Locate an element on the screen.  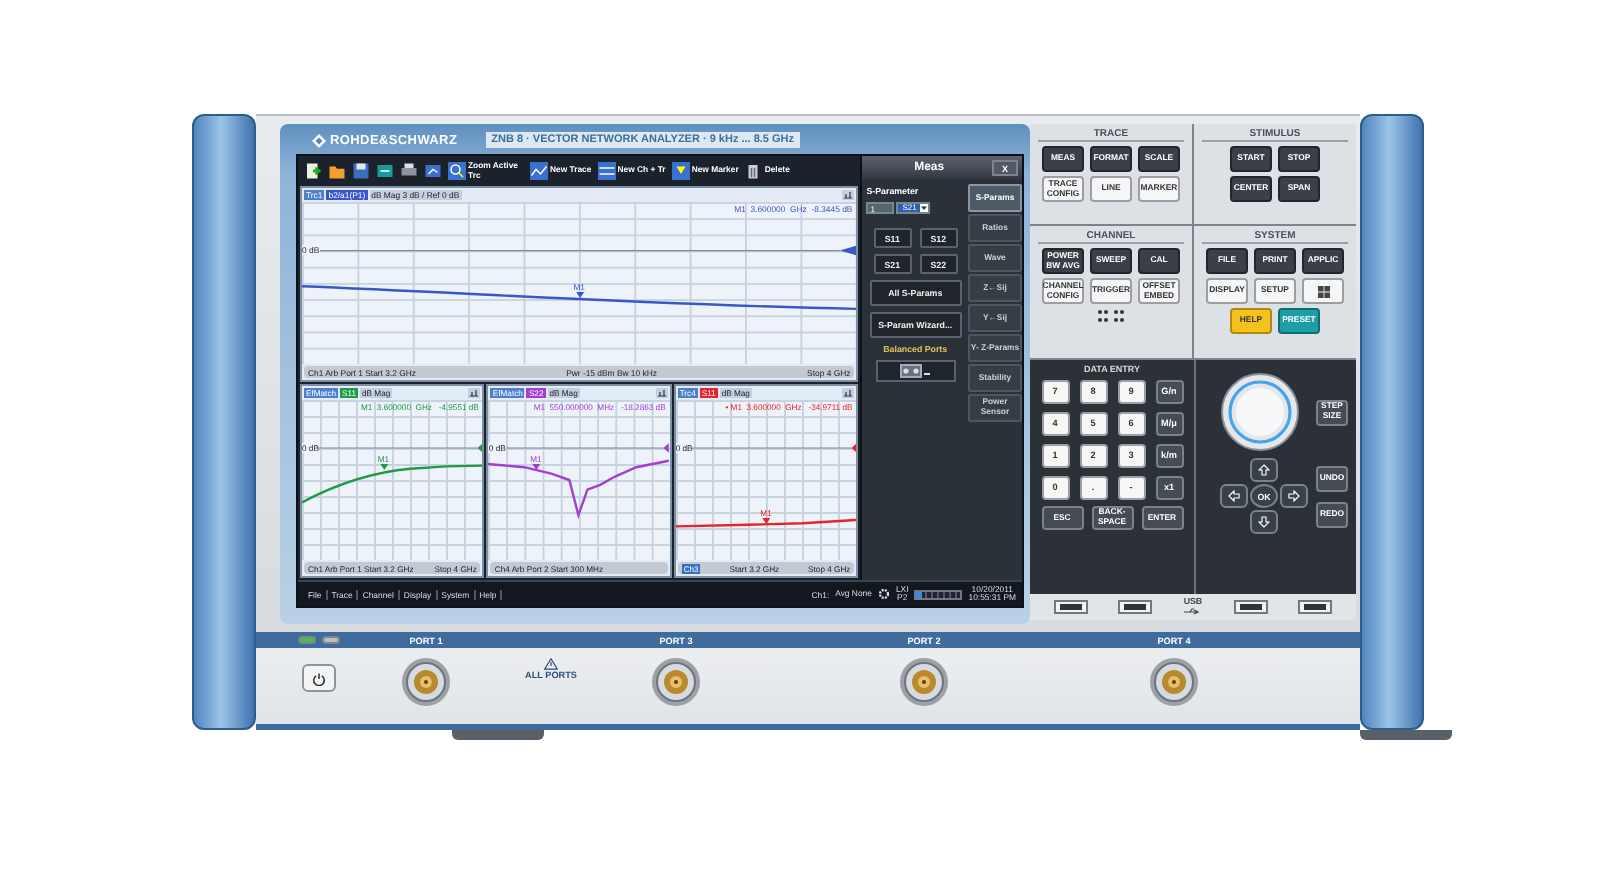
usb-icon is located at coordinates (1192, 611).